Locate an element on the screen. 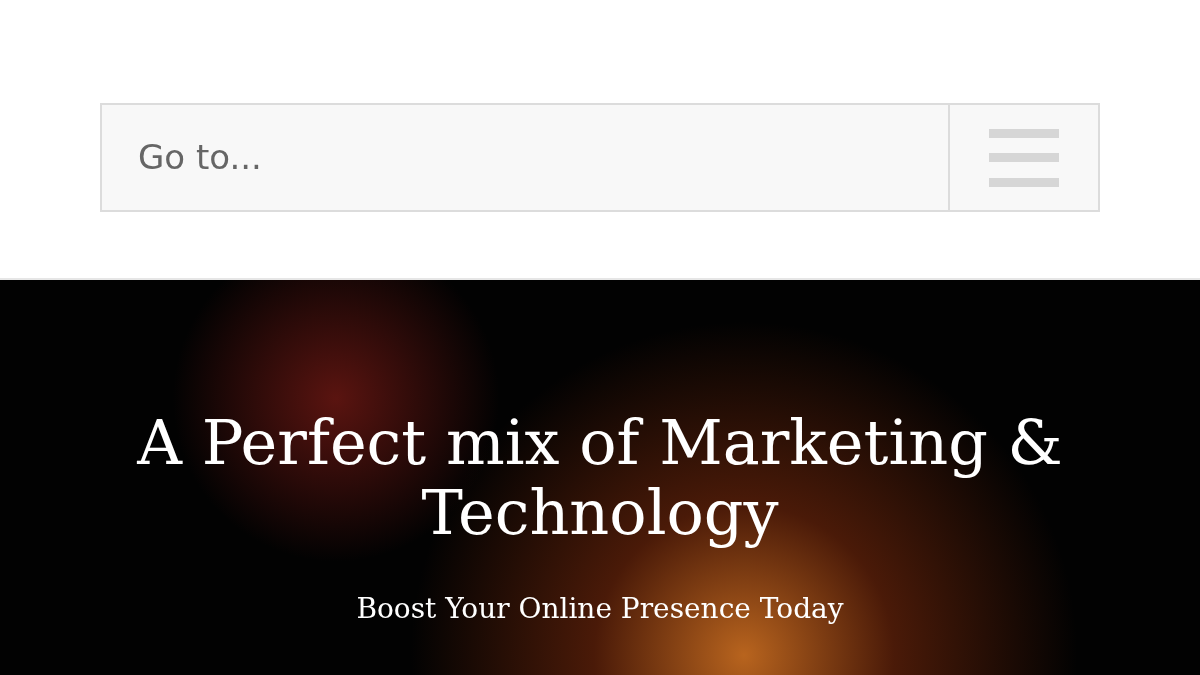 This screenshot has height=675, width=1200. hero-subtitle: Boost Your Online Presence Today is located at coordinates (600, 609).